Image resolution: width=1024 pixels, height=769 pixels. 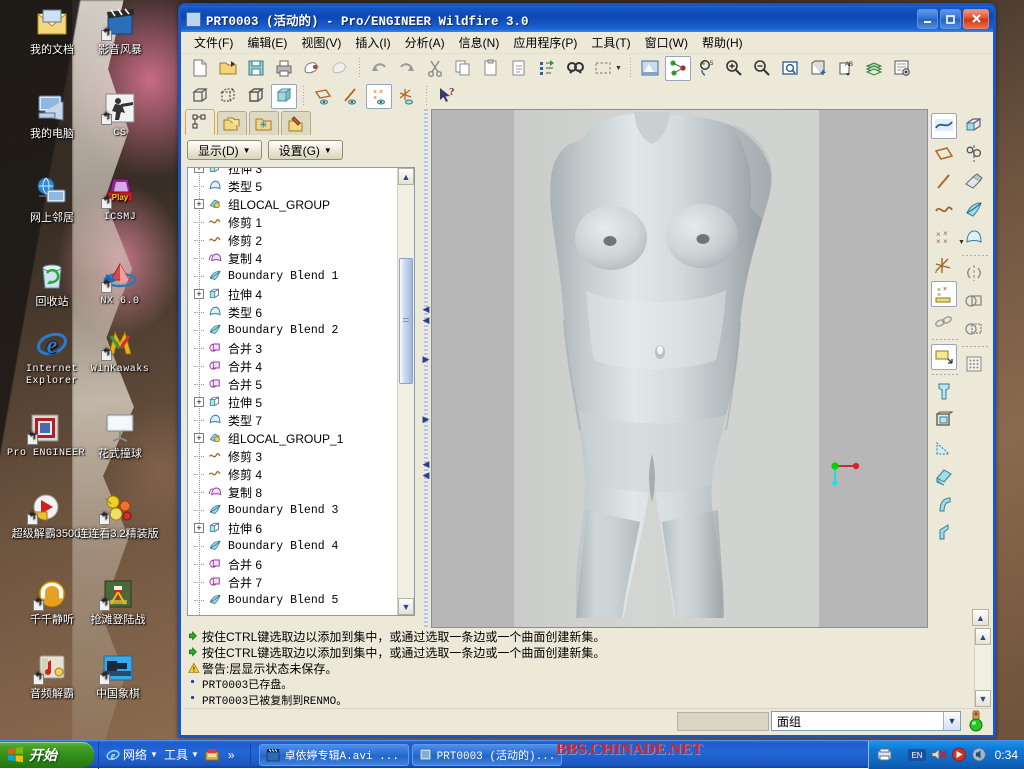 I want to click on tree-item: 复制 8, so click(x=292, y=492).